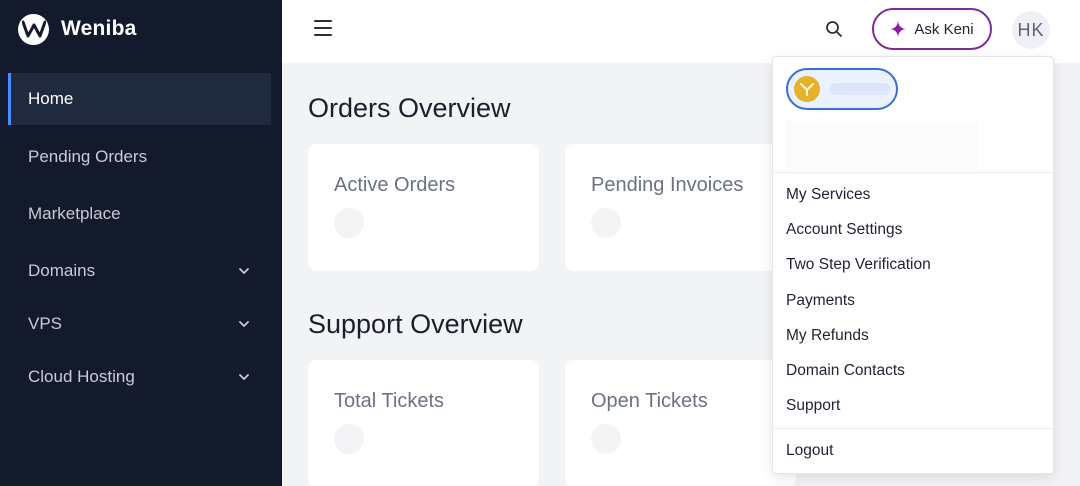 This screenshot has height=486, width=1080. What do you see at coordinates (882, 146) in the screenshot?
I see `user-info-redacted` at bounding box center [882, 146].